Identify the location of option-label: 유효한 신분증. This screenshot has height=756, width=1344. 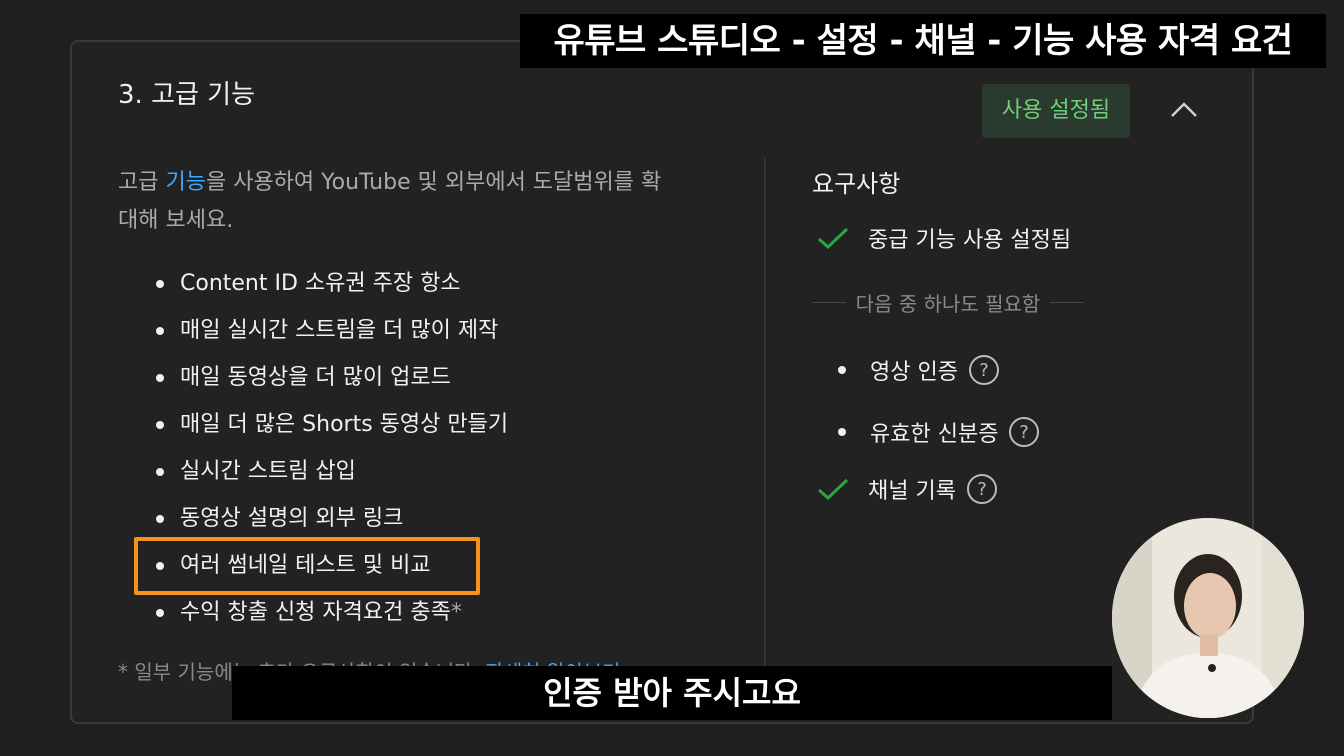
(934, 434).